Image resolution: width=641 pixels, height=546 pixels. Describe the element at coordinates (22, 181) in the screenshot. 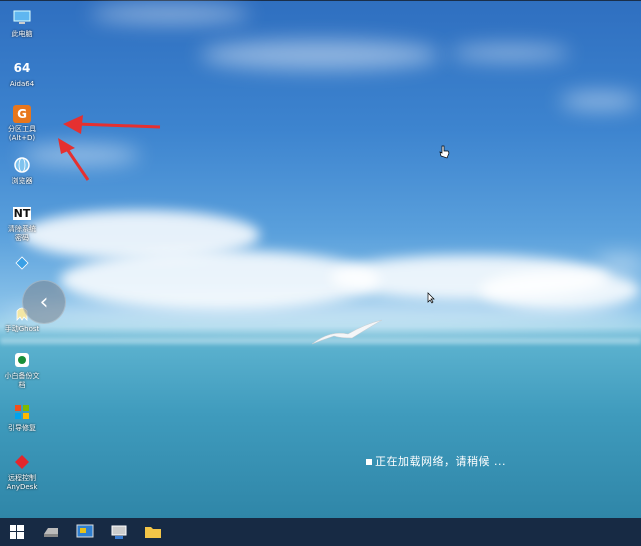

I see `desktop-icon-label: 浏览器` at that location.